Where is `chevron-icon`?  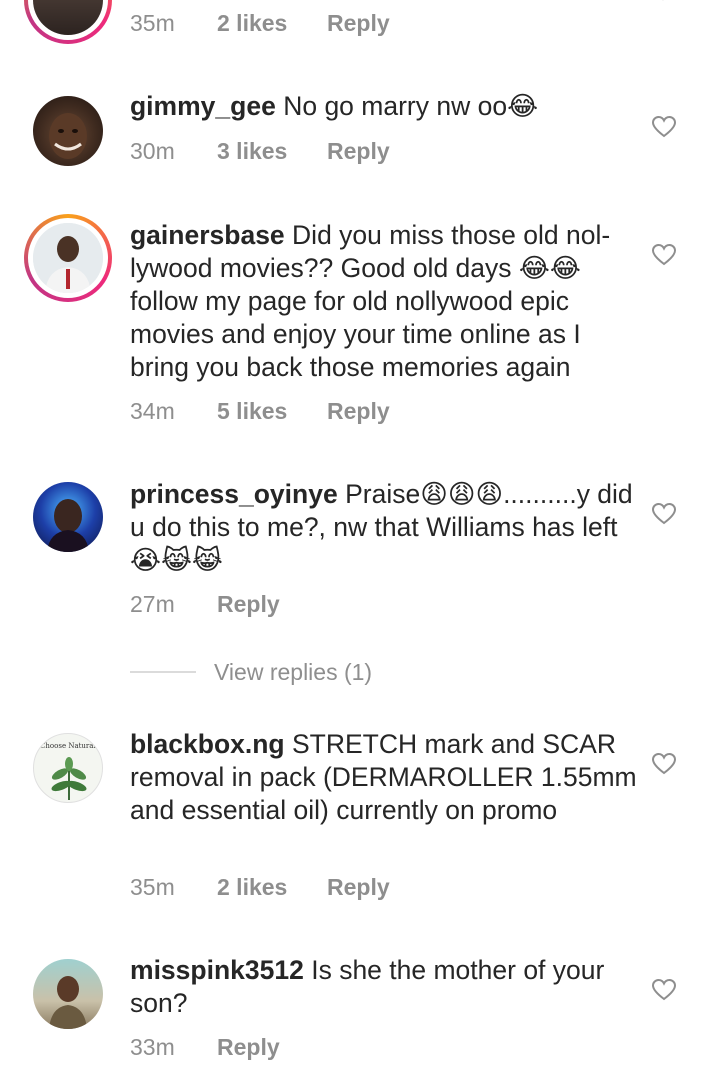 chevron-icon is located at coordinates (663, 3).